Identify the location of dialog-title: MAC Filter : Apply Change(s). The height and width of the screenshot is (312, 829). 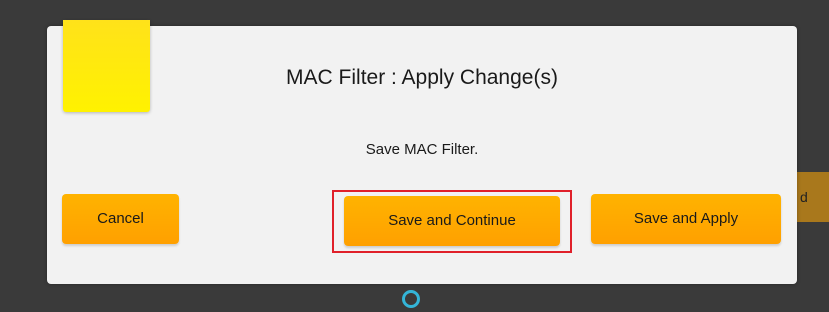
(422, 77).